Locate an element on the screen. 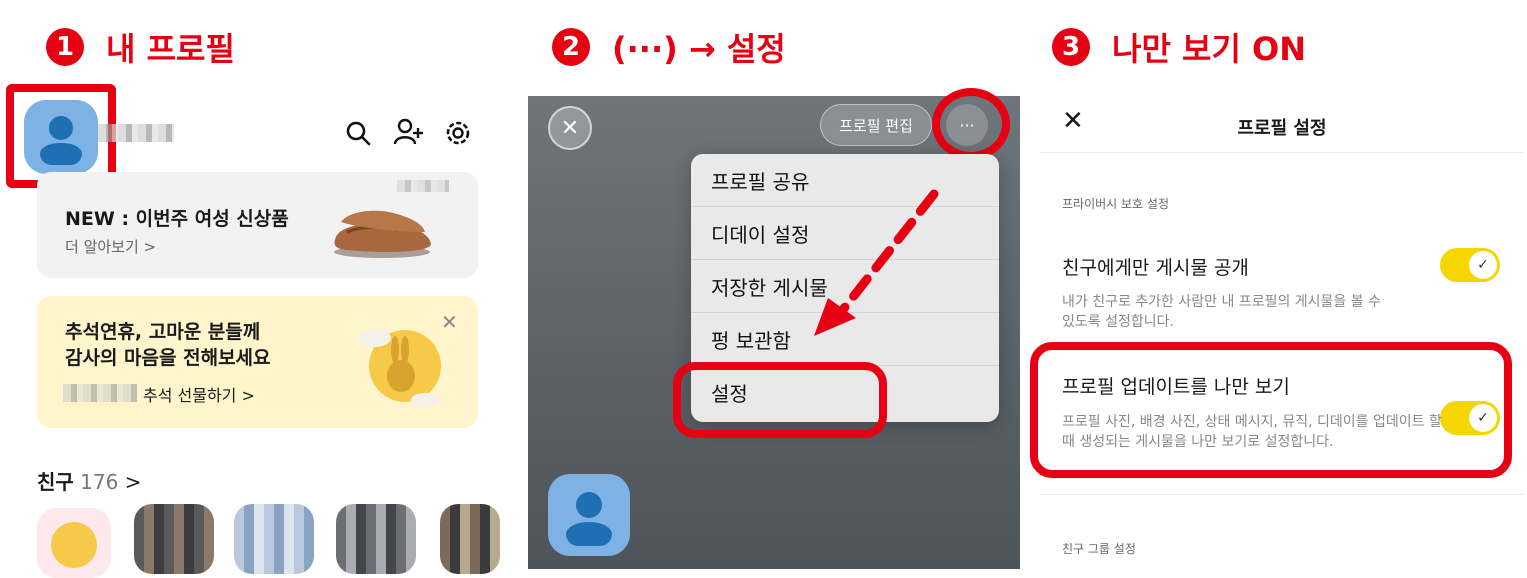 This screenshot has height=578, width=1527. step-3-title: 나만 보기 ON is located at coordinates (1209, 49).